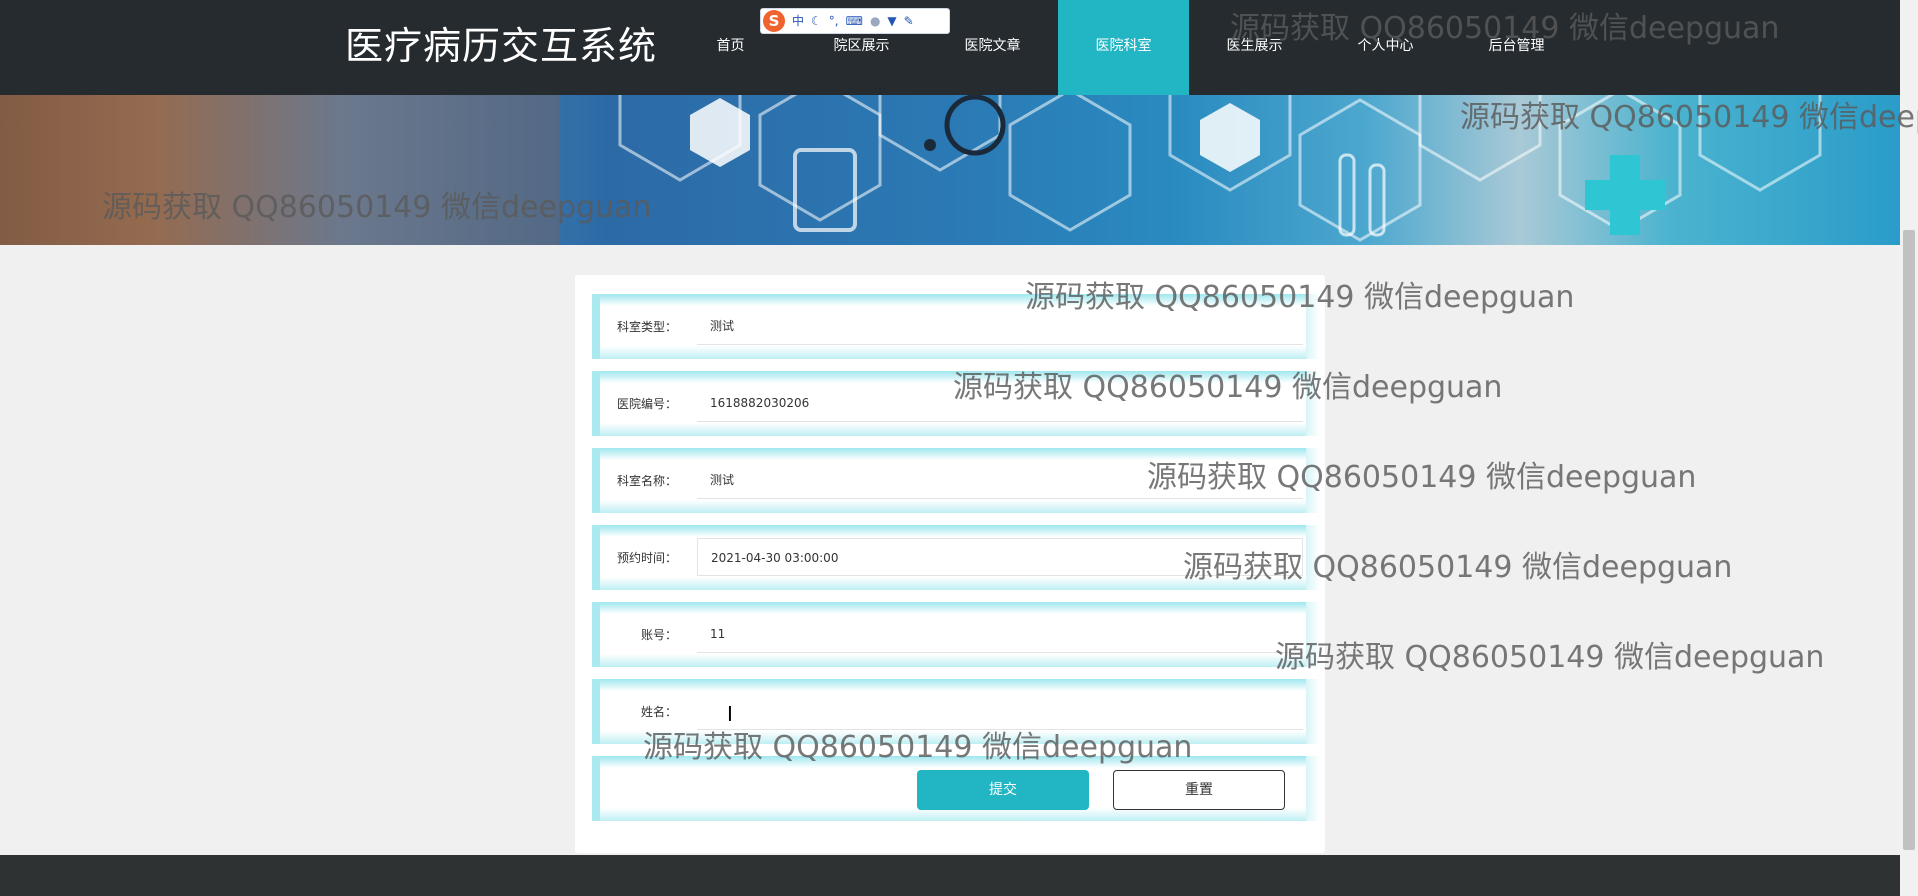 The height and width of the screenshot is (896, 1918). Describe the element at coordinates (1000, 634) in the screenshot. I see `account-field: 11` at that location.